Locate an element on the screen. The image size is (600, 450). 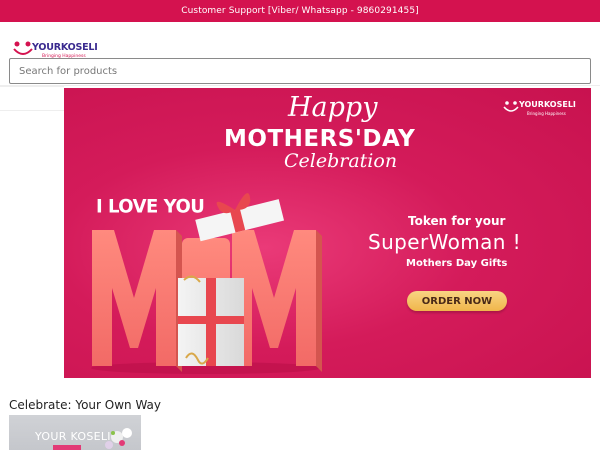
smile-logo-icon is located at coordinates (23, 48).